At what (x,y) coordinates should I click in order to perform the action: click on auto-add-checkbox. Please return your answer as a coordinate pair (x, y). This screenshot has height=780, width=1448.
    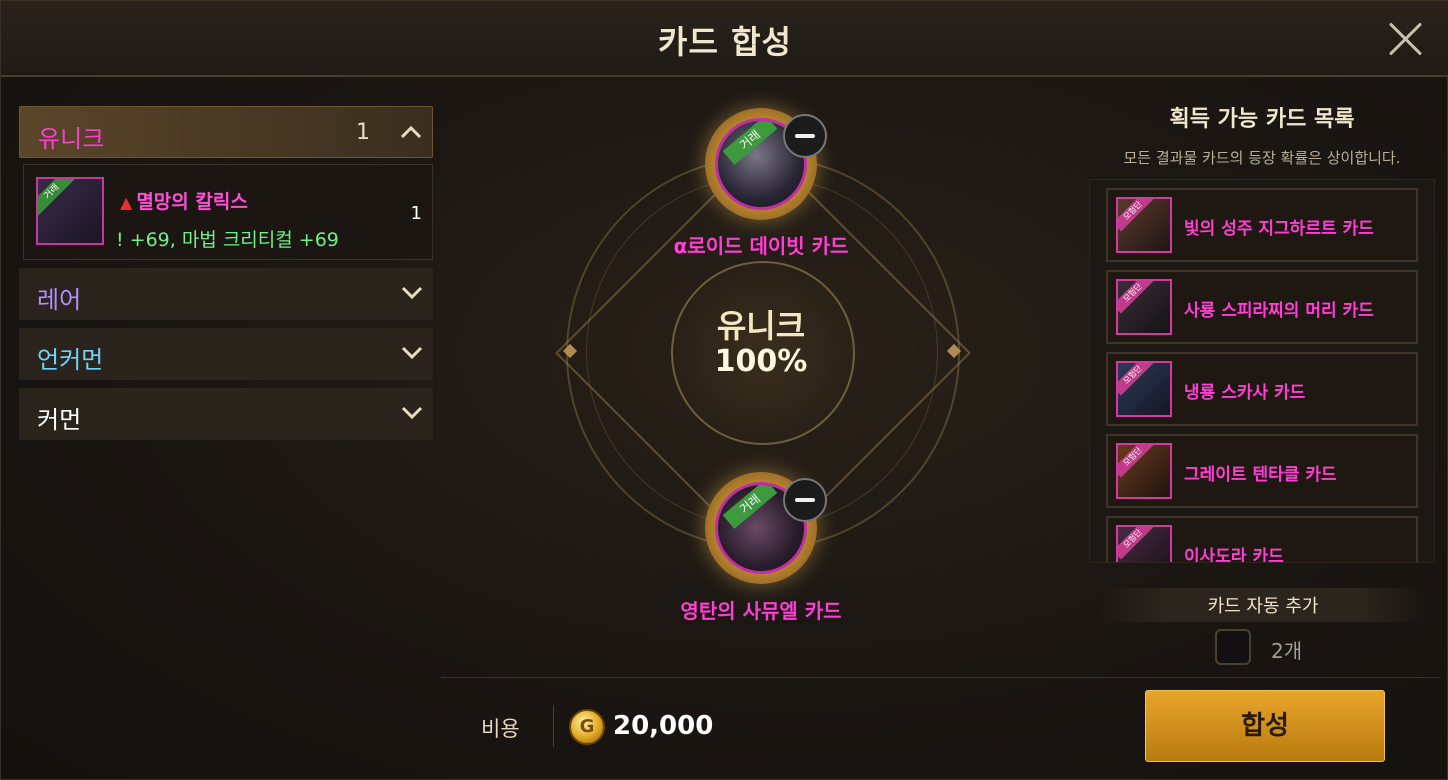
    Looking at the image, I should click on (1233, 647).